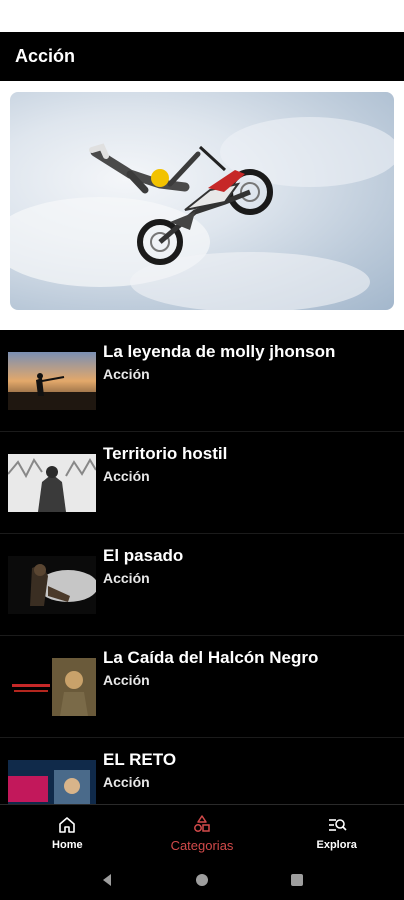 This screenshot has width=404, height=900. Describe the element at coordinates (45, 56) in the screenshot. I see `page-title: Acción` at that location.